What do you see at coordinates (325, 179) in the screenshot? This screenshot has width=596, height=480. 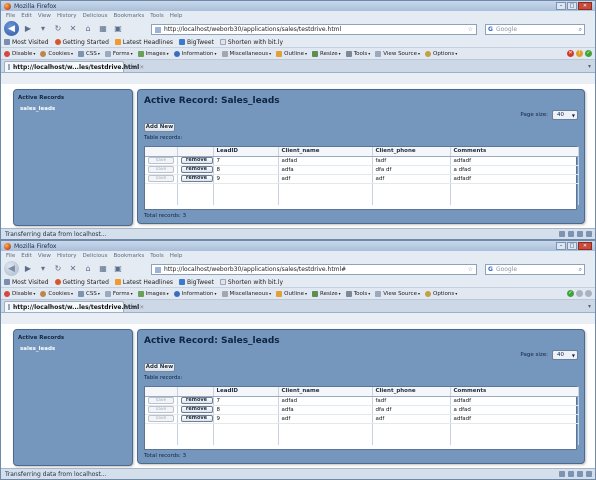 I see `cell-client-name: adf` at bounding box center [325, 179].